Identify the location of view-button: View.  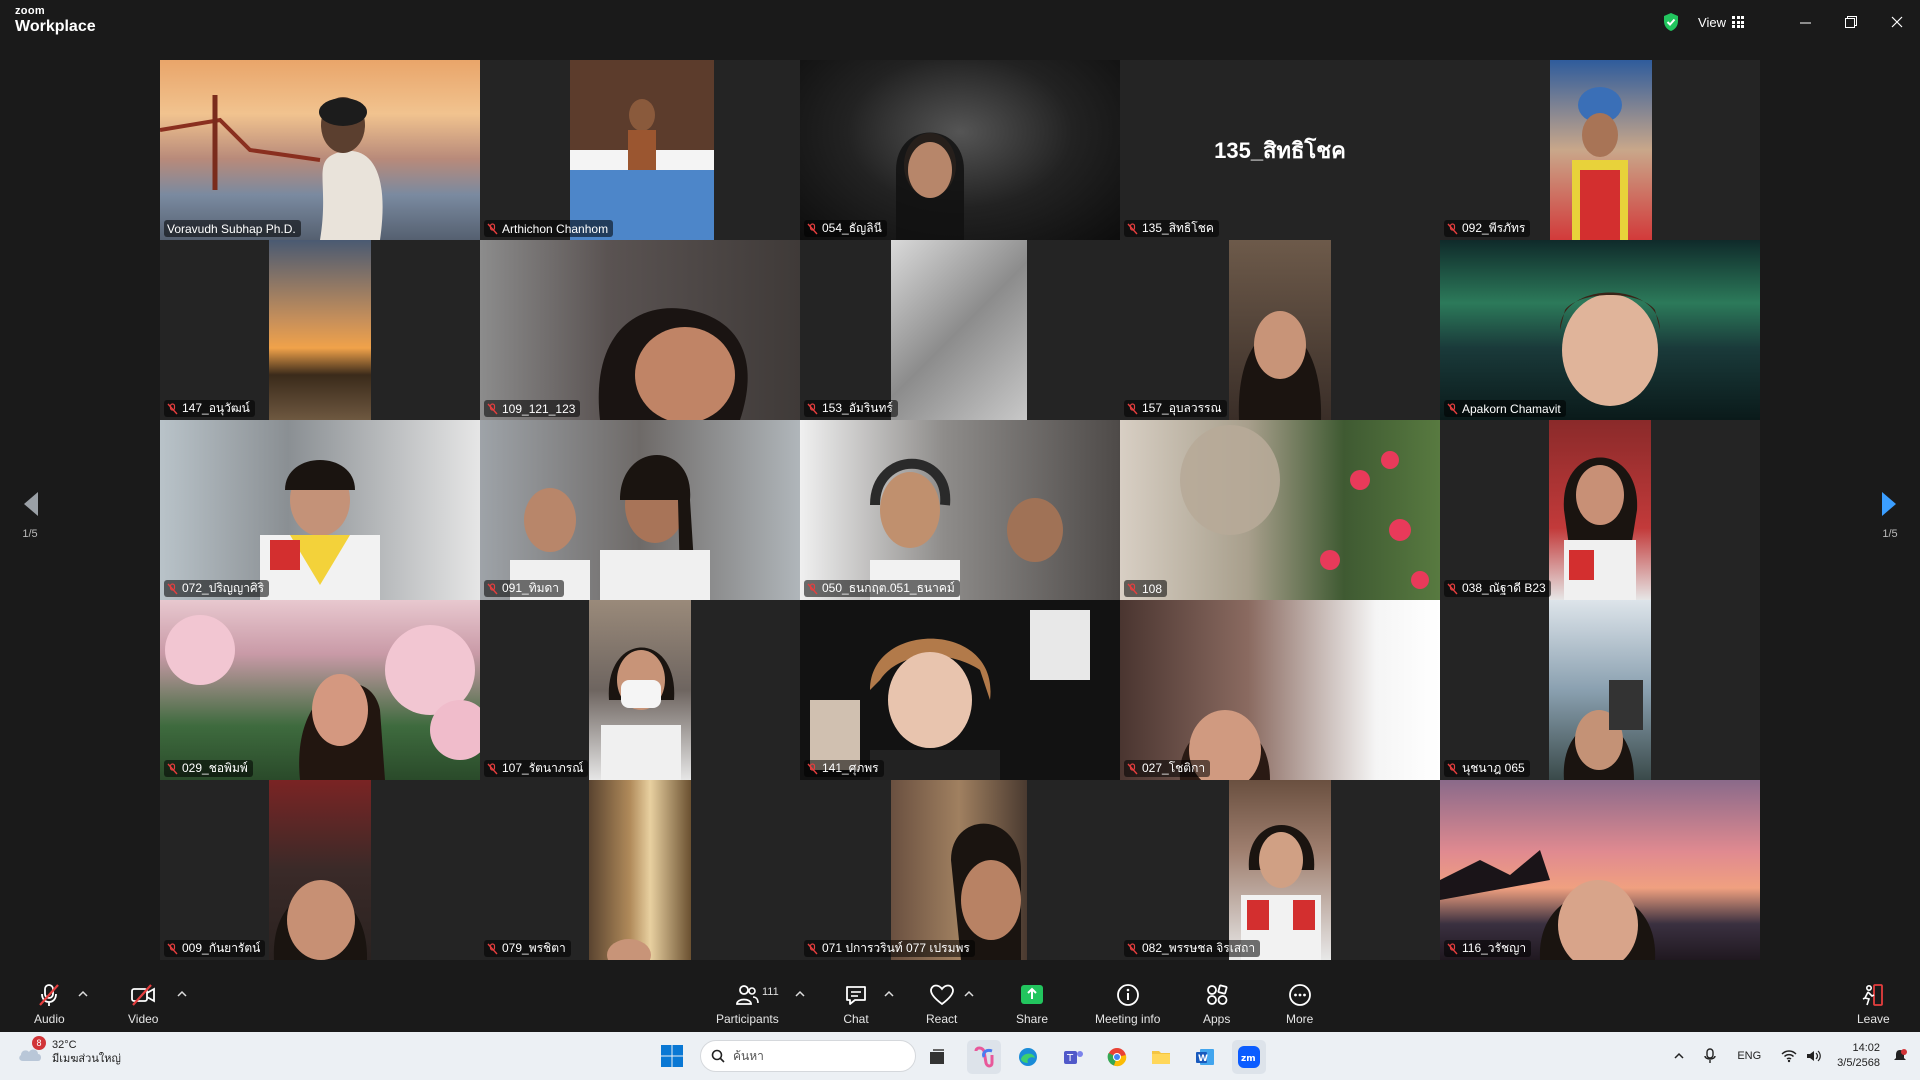
(1721, 22).